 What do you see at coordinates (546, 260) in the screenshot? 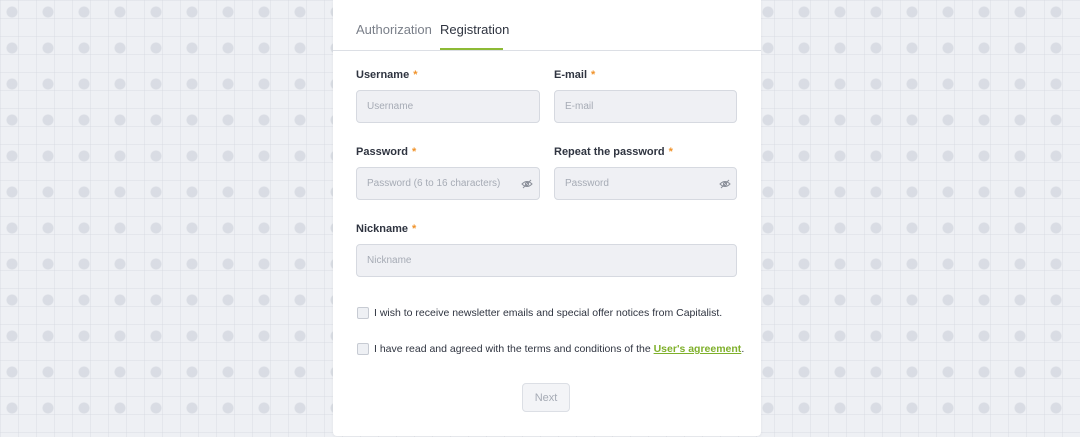
I see `nickname-input` at bounding box center [546, 260].